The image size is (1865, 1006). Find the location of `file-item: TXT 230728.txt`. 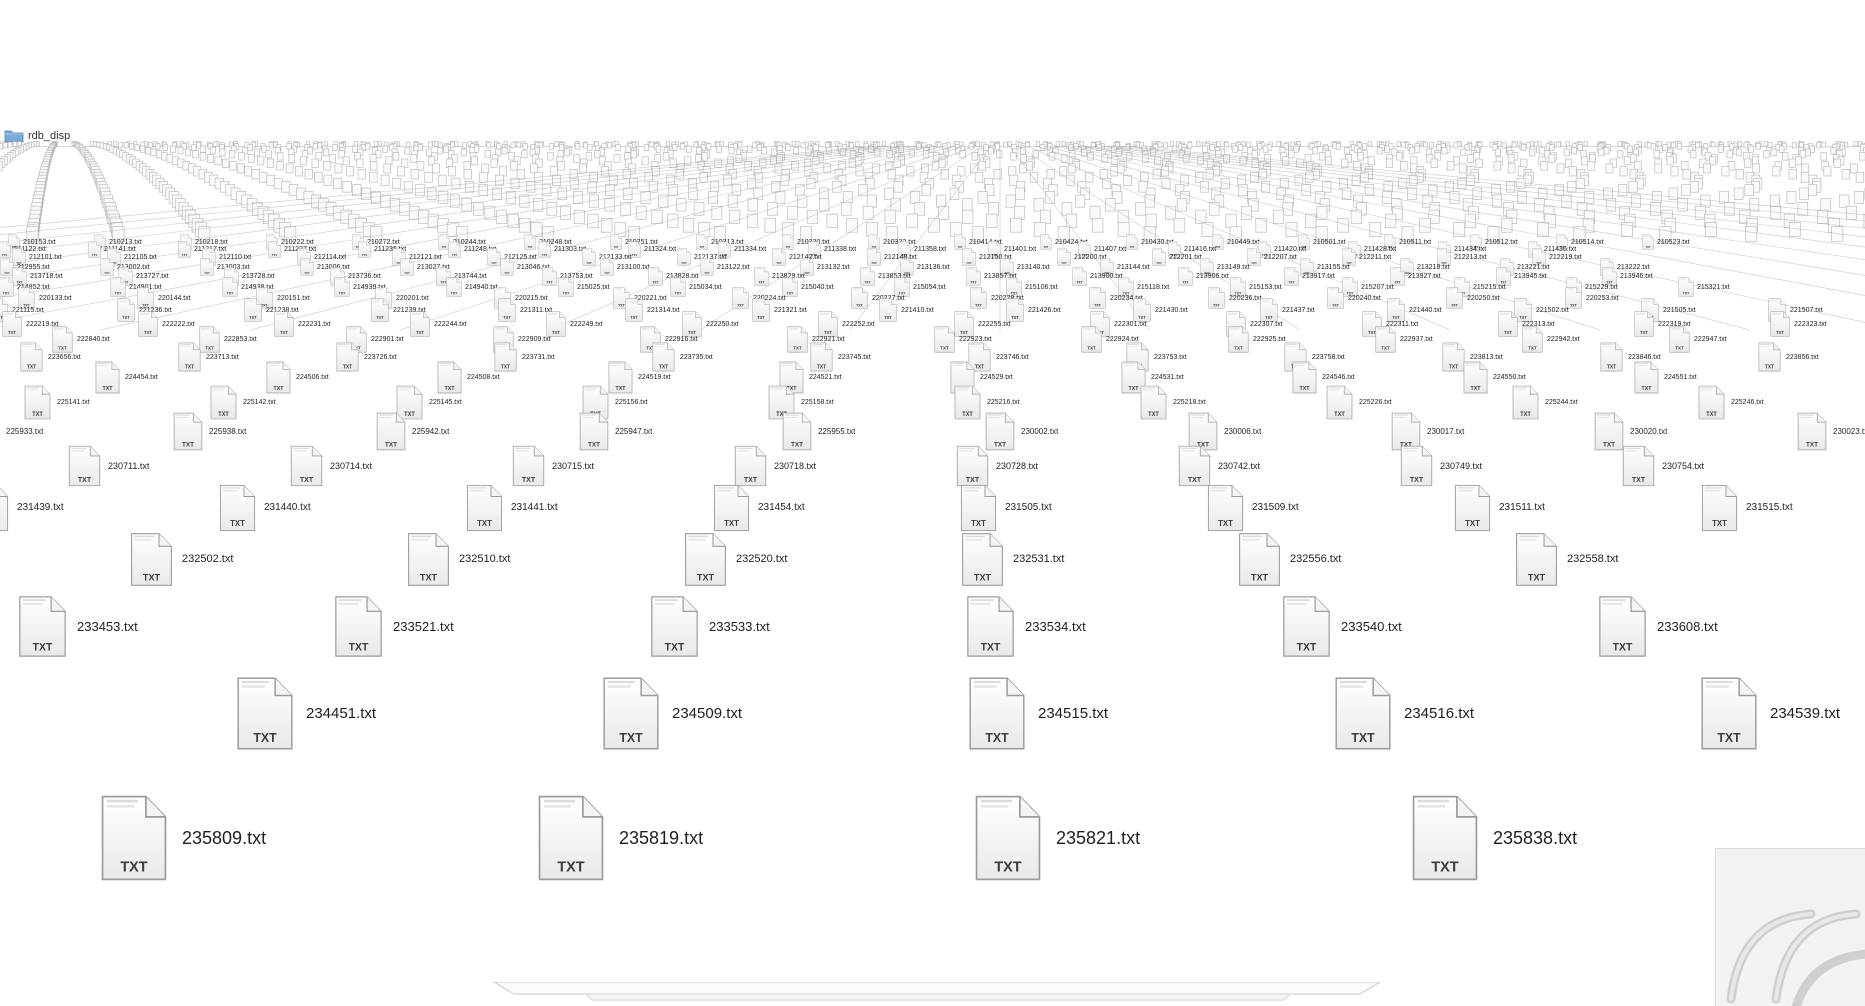

file-item: TXT 230728.txt is located at coordinates (997, 466).